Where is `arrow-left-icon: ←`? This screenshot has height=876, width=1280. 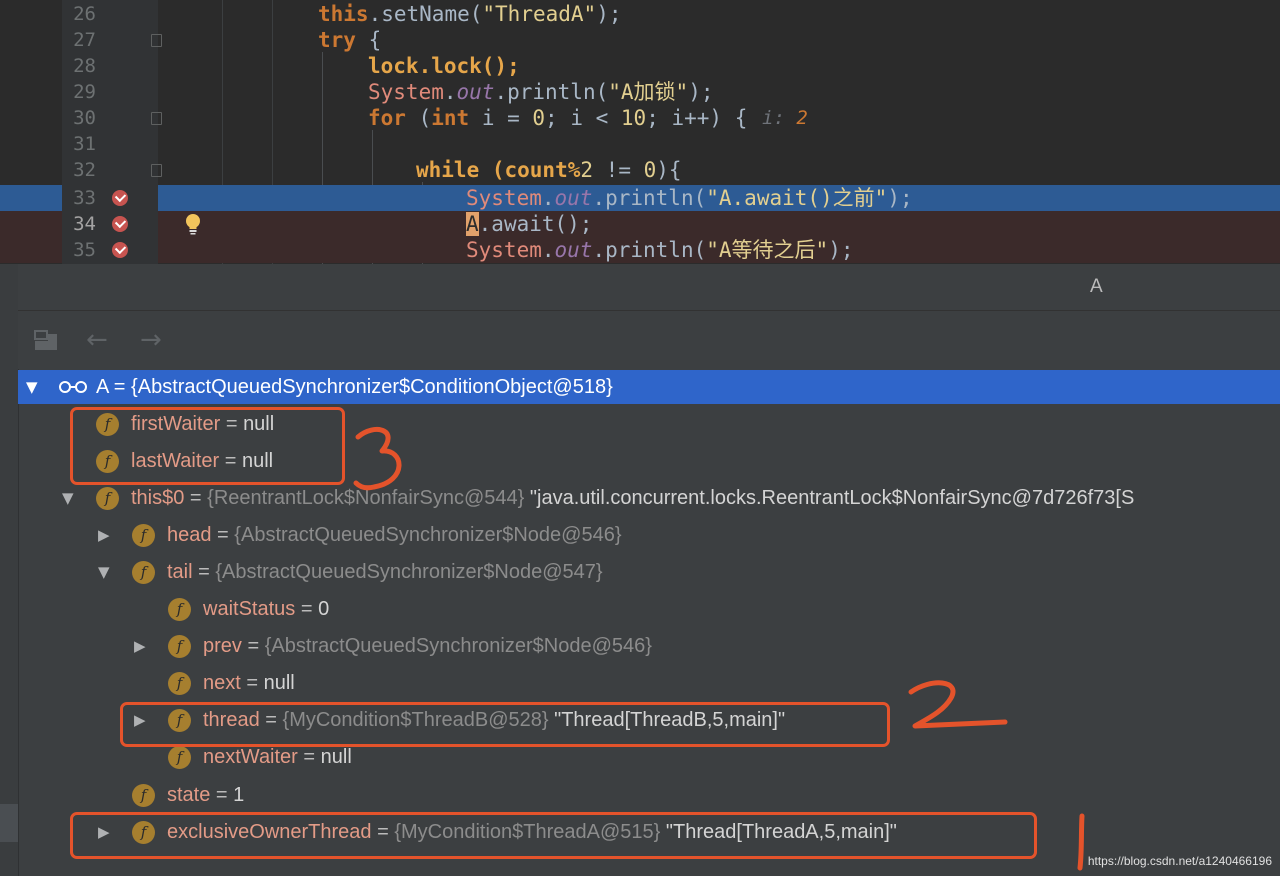
arrow-left-icon: ← is located at coordinates (97, 340).